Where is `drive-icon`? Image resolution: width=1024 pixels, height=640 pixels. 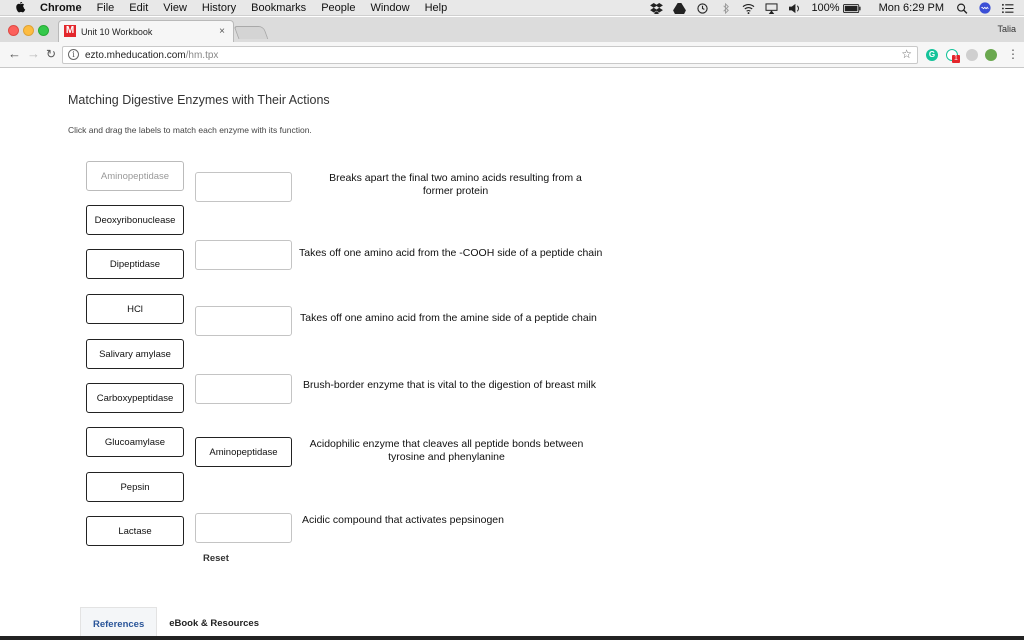
drive-icon is located at coordinates (680, 8).